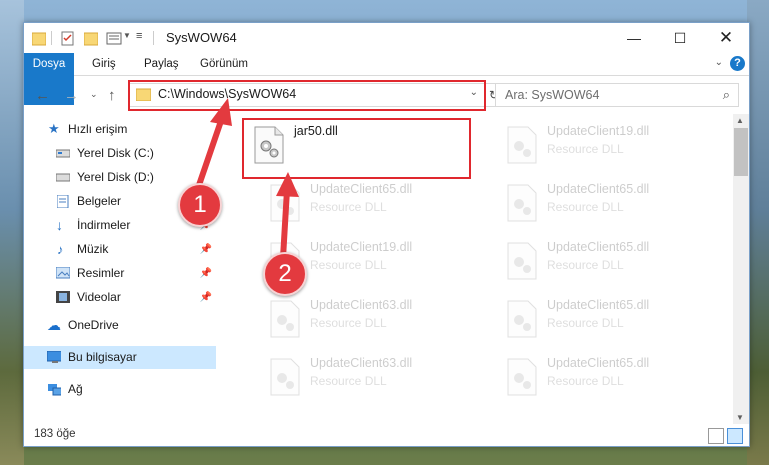 The image size is (769, 465). Describe the element at coordinates (247, 179) in the screenshot. I see `annotation-arrows` at that location.